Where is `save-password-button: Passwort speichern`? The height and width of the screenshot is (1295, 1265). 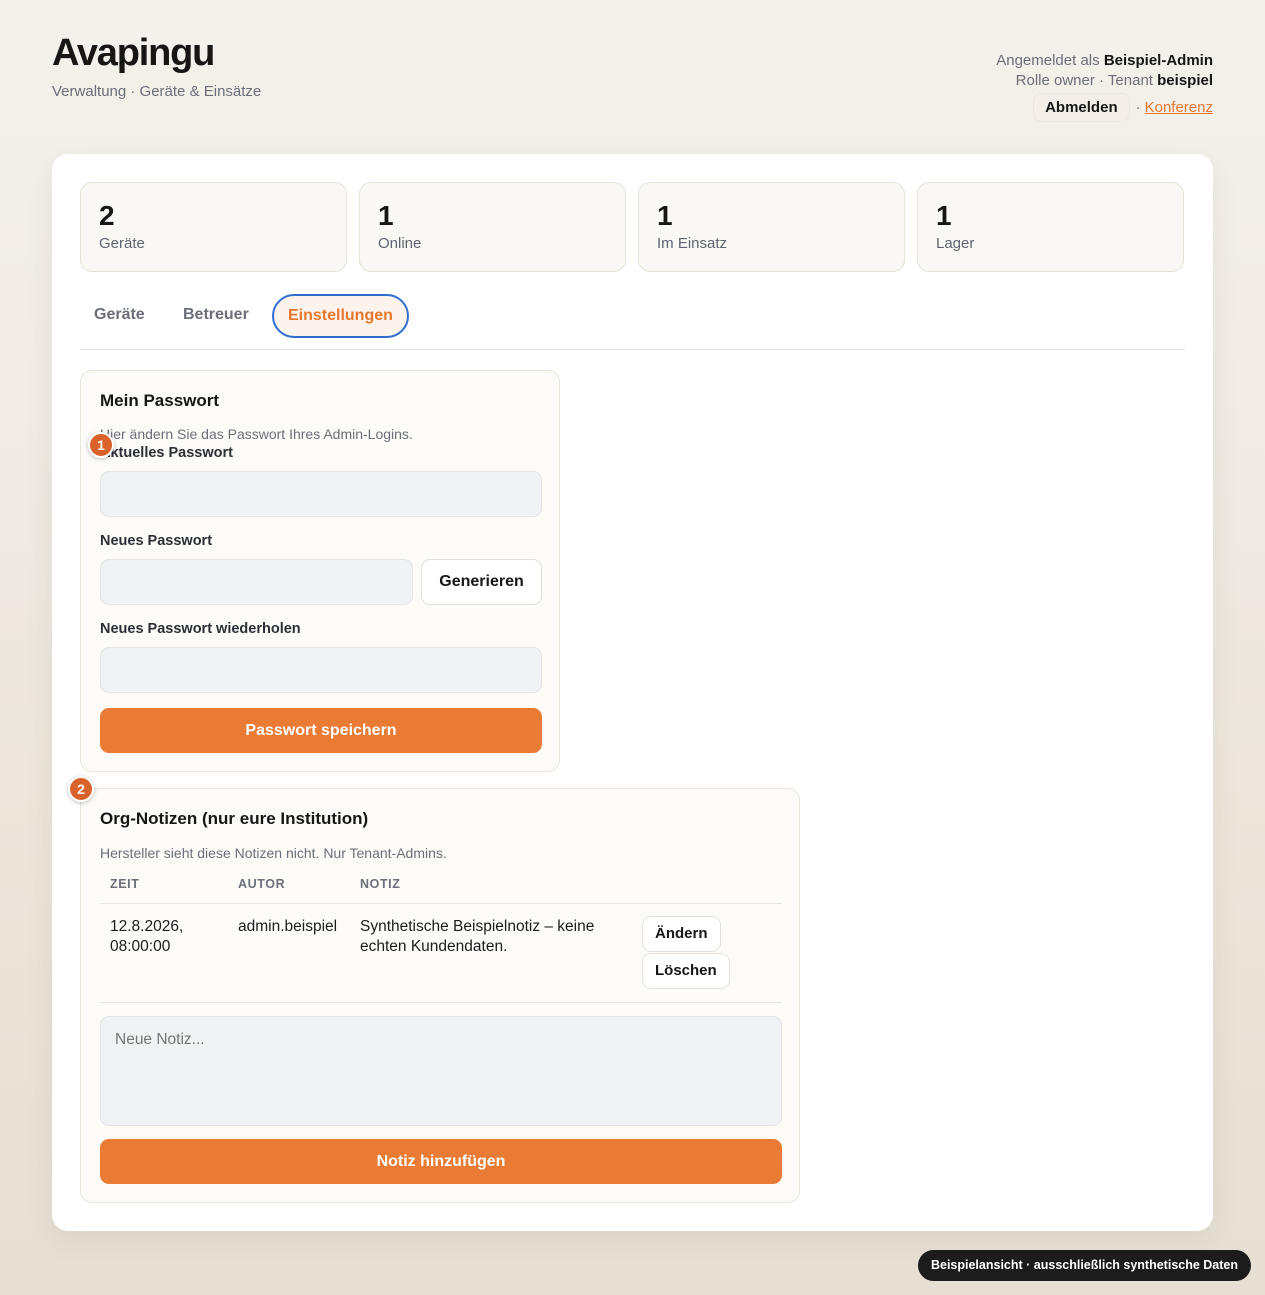 save-password-button: Passwort speichern is located at coordinates (321, 730).